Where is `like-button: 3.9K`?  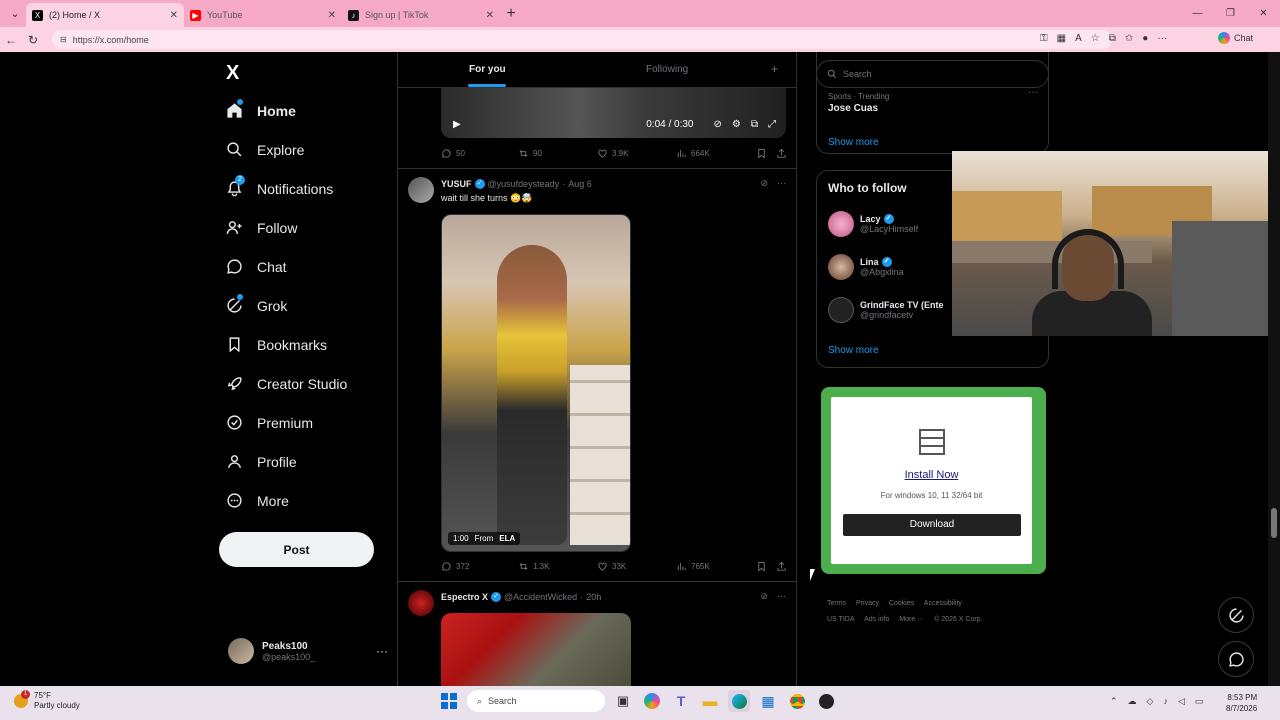 like-button: 3.9K is located at coordinates (636, 153).